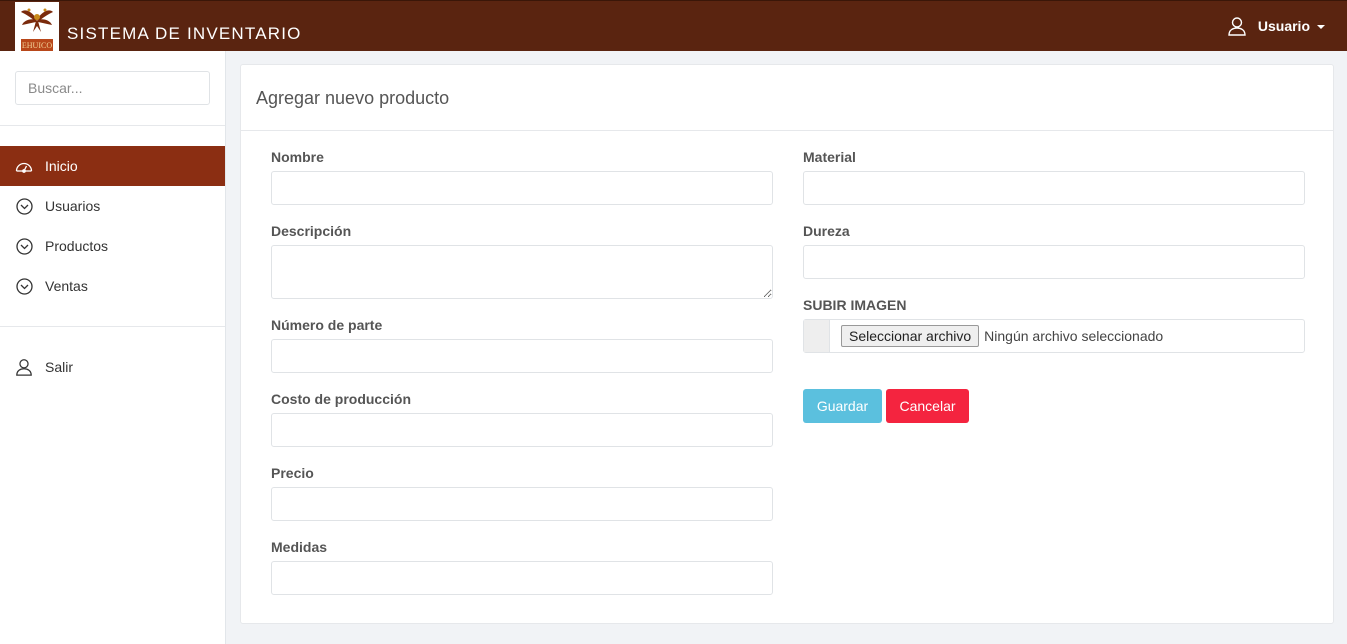 The width and height of the screenshot is (1347, 644). Describe the element at coordinates (1054, 262) in the screenshot. I see `dureza-input` at that location.